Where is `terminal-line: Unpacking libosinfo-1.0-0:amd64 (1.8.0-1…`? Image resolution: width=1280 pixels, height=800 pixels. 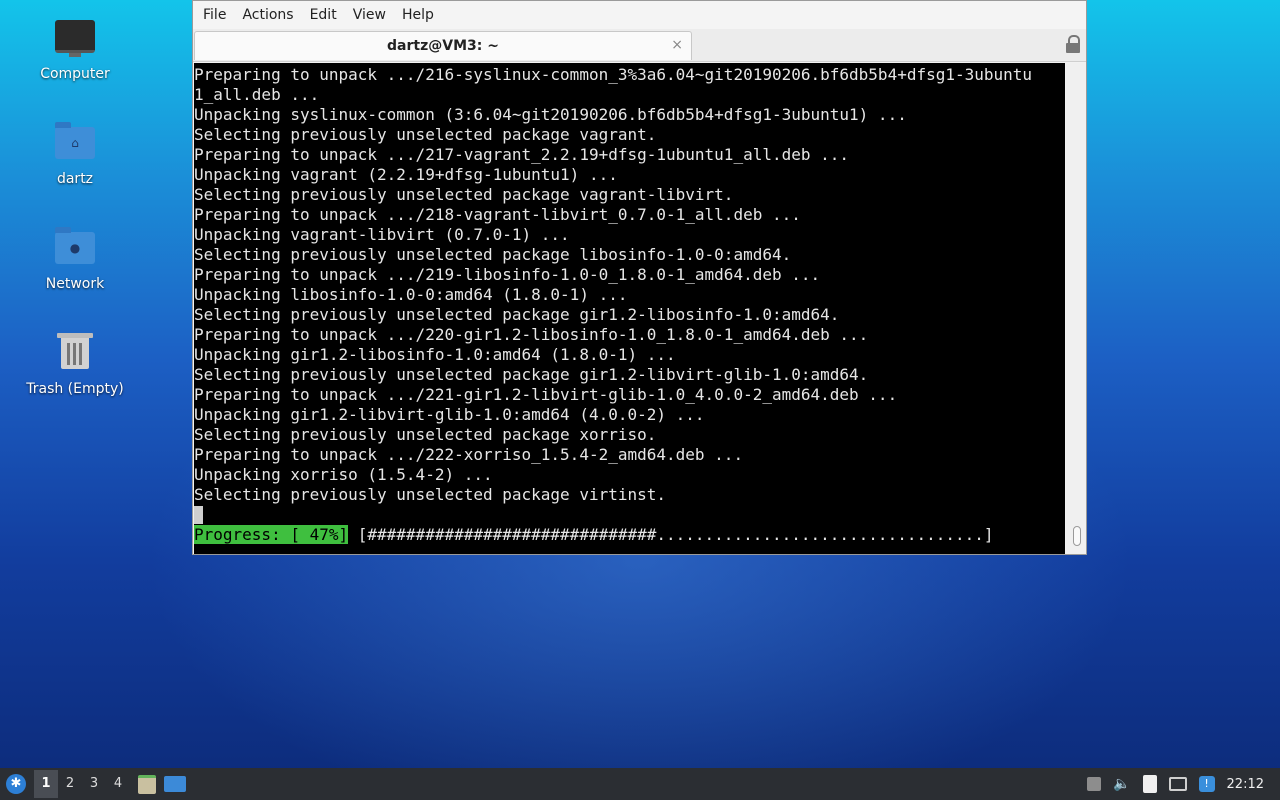
terminal-line: Unpacking libosinfo-1.0-0:amd64 (1.8.0-1… is located at coordinates (411, 294).